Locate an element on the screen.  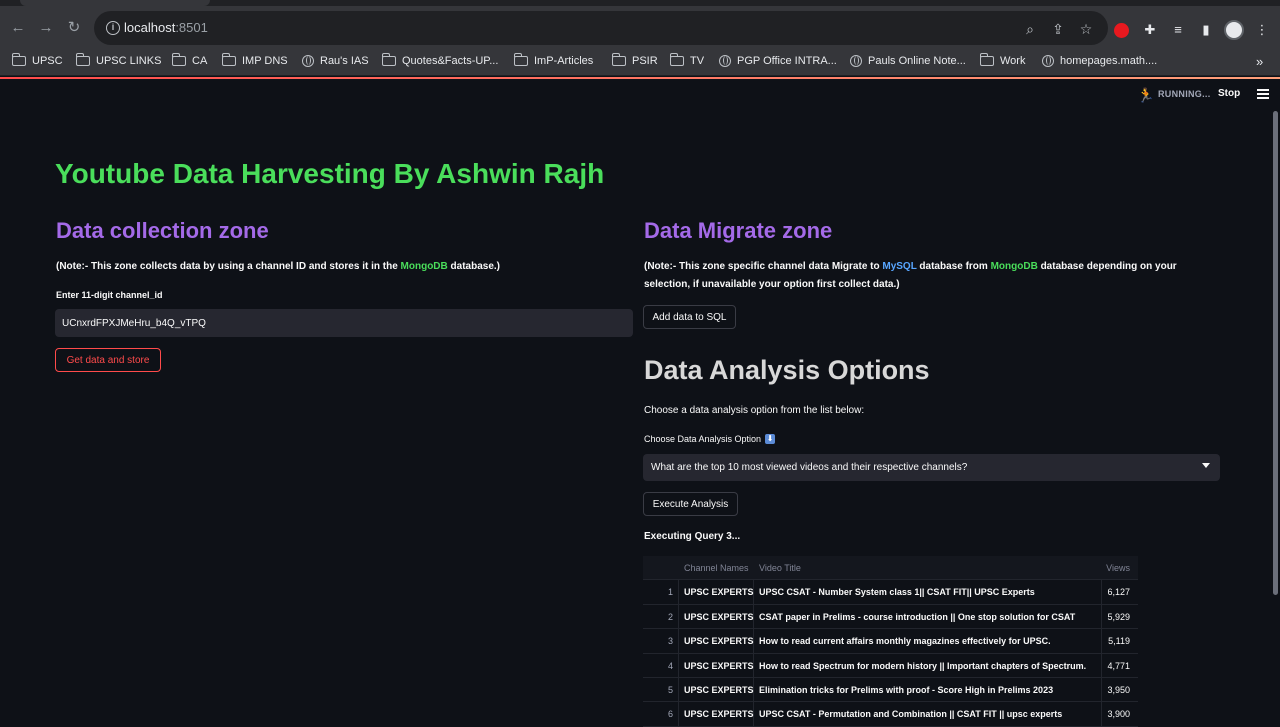
bookmark-item: PSIR is located at coordinates (634, 60).